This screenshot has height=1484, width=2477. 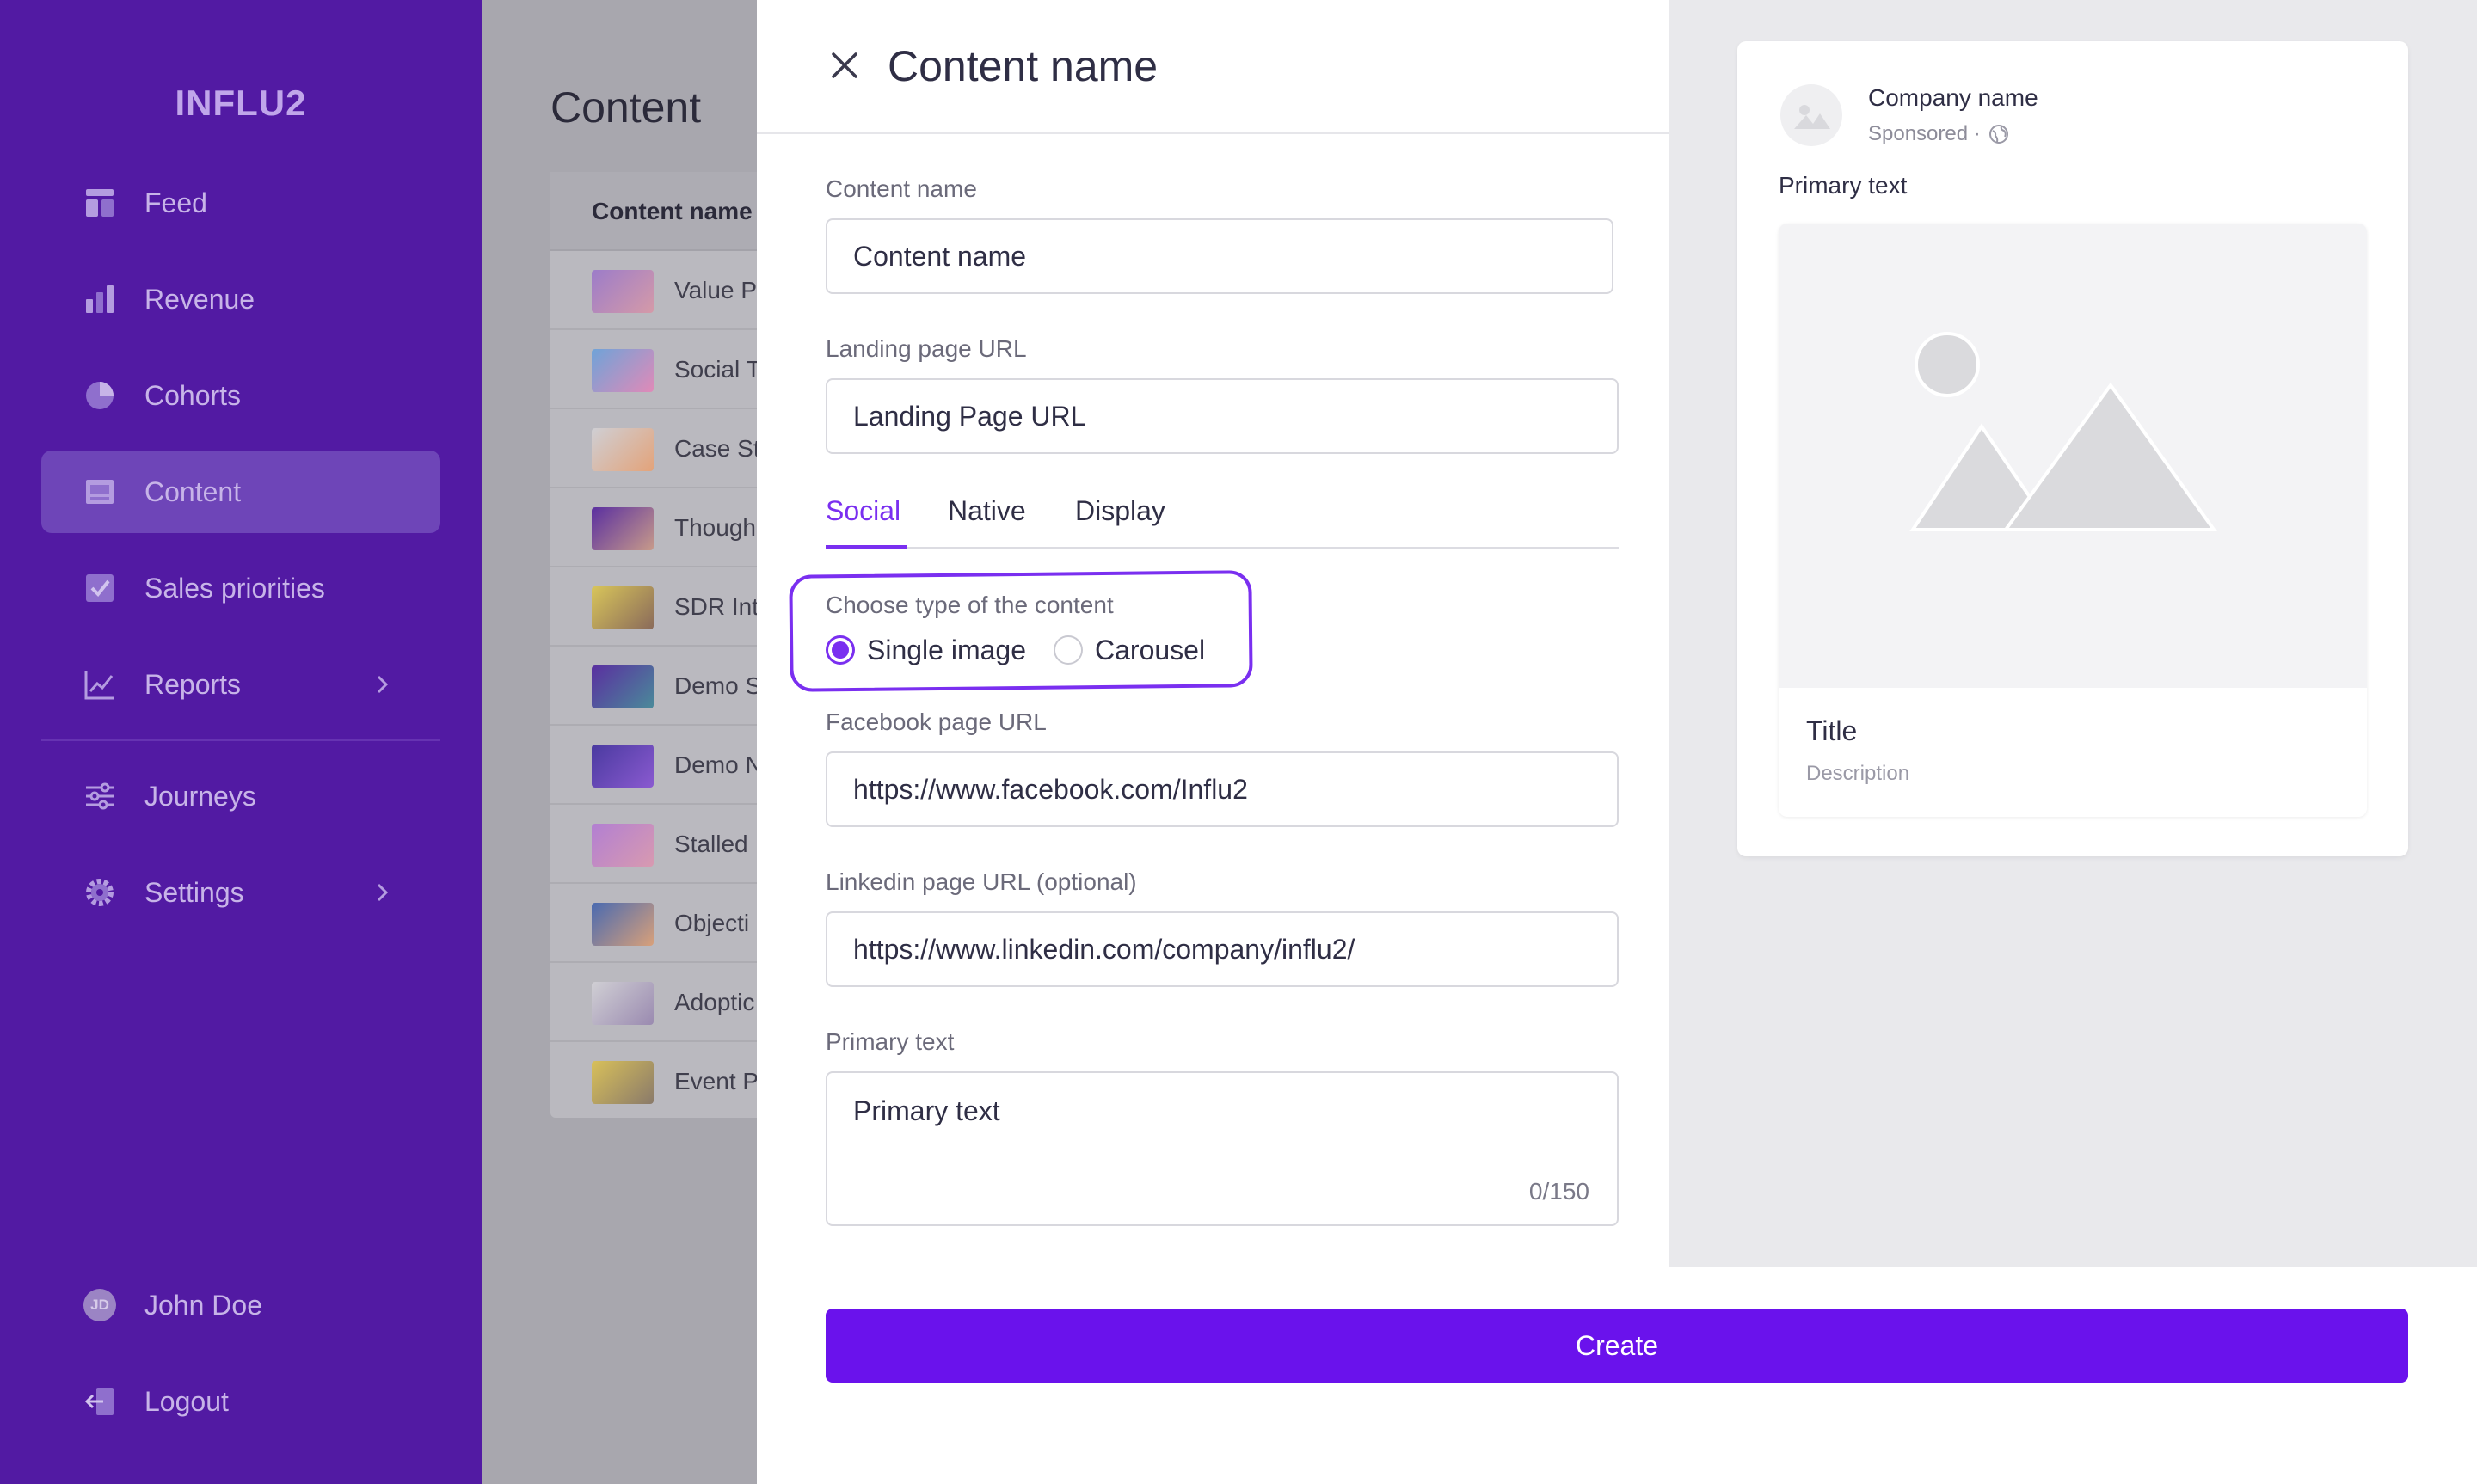 What do you see at coordinates (867, 547) in the screenshot?
I see `active-tab-indicator` at bounding box center [867, 547].